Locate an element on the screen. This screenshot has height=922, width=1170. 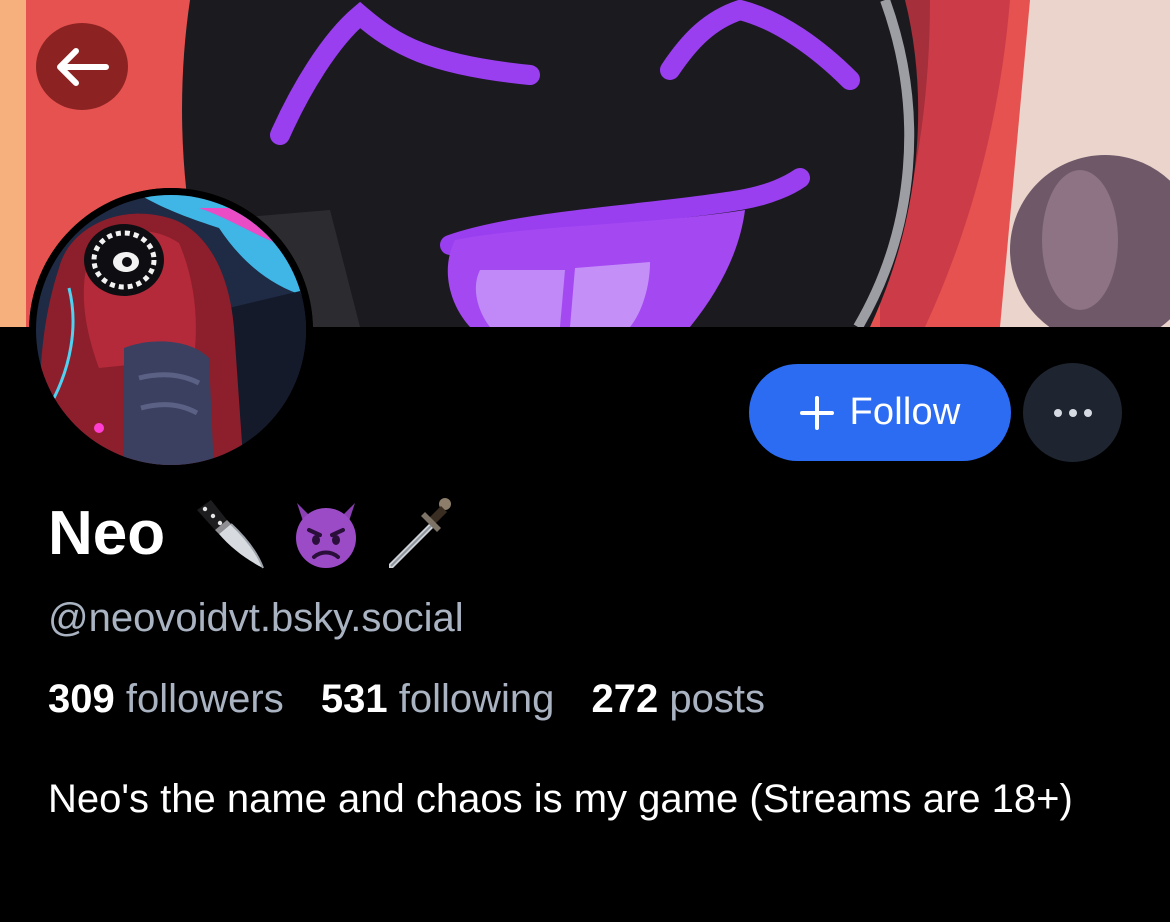
plus-icon is located at coordinates (817, 412).